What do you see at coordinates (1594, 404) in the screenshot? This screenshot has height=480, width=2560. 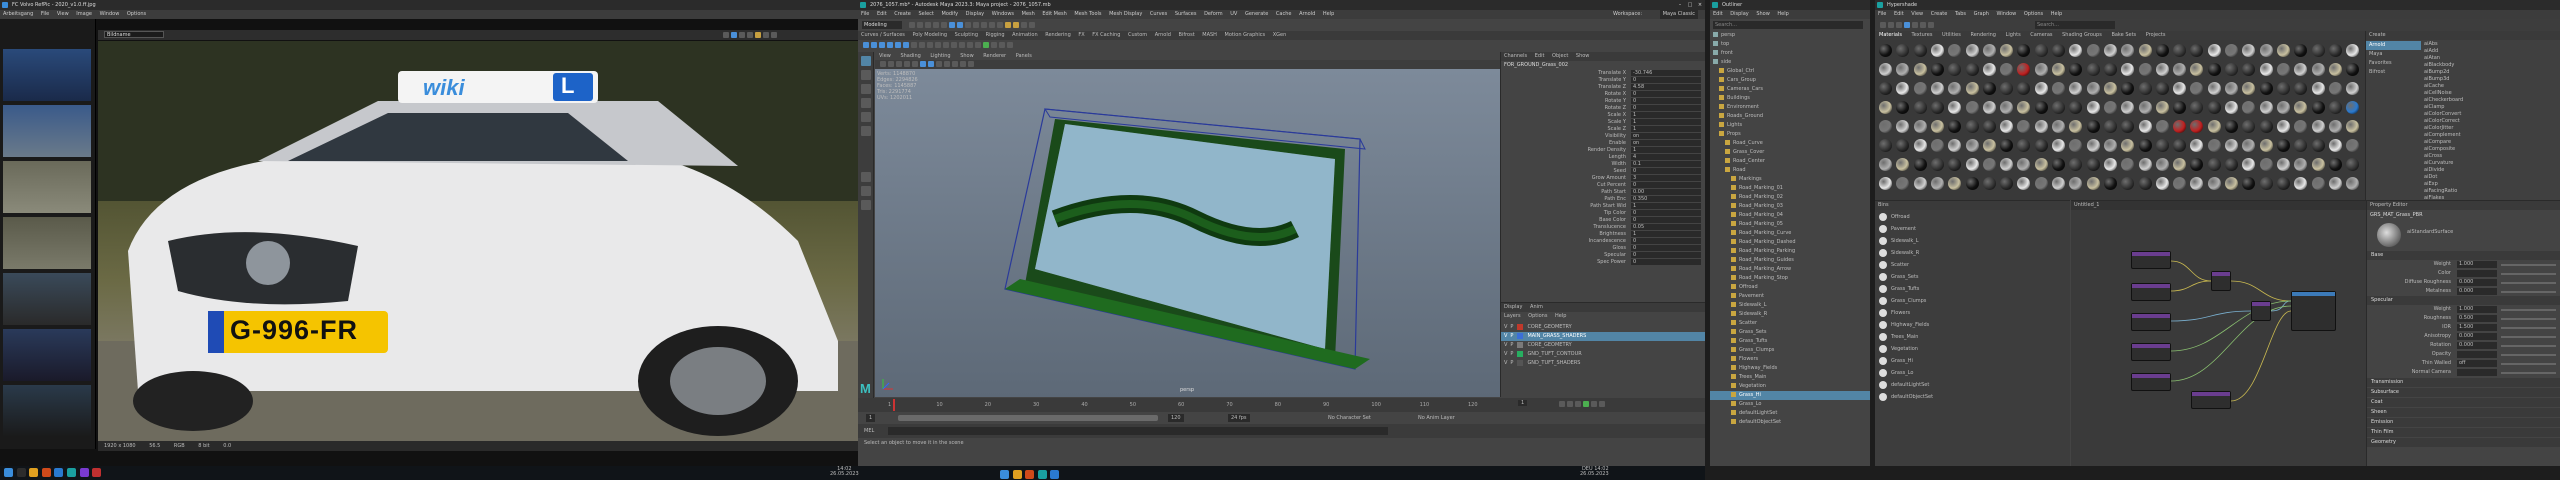 I see `step-forward-icon` at bounding box center [1594, 404].